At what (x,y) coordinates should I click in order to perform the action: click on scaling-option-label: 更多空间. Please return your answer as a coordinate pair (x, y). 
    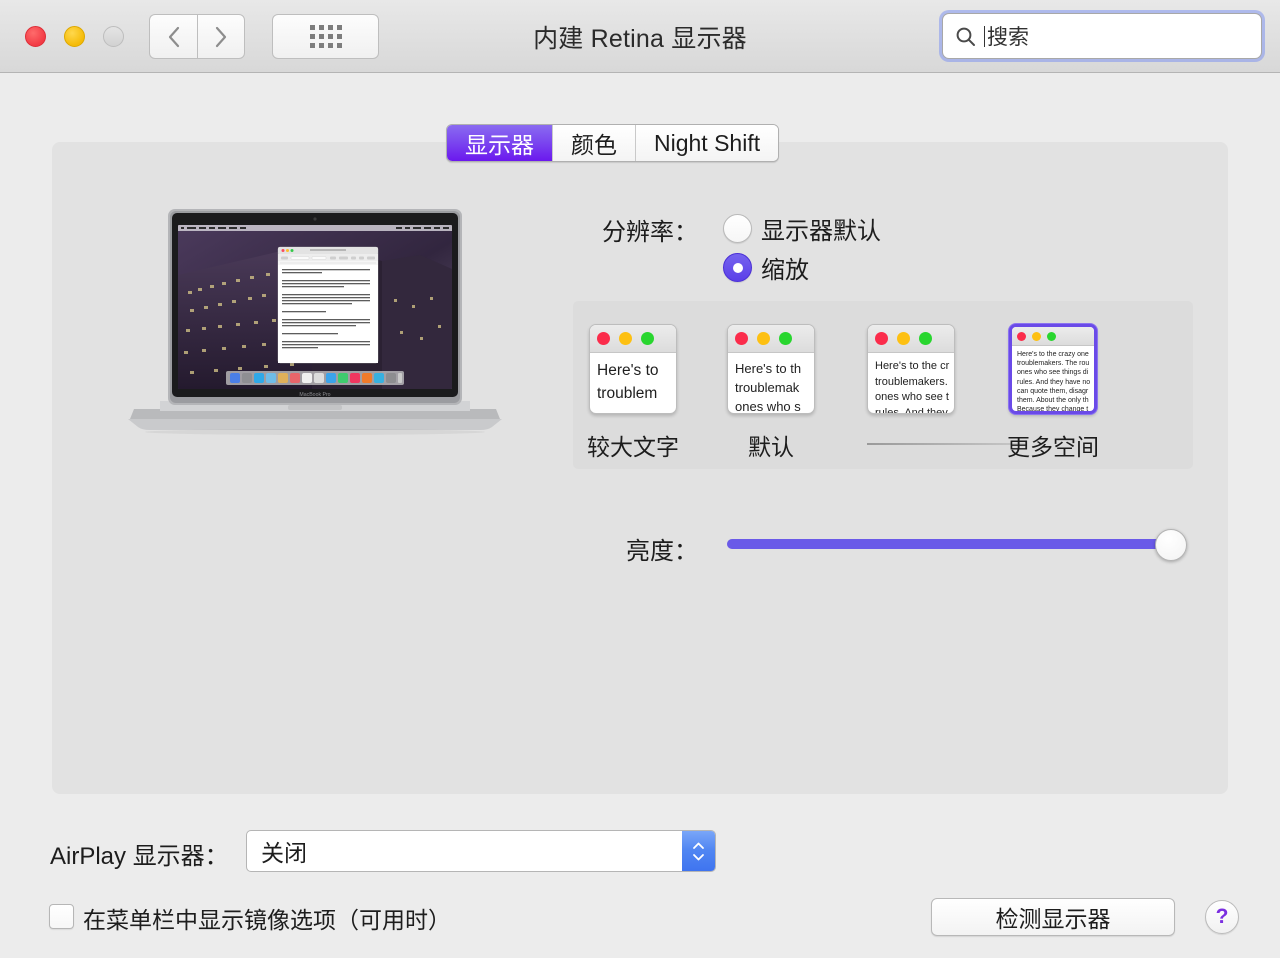
    Looking at the image, I should click on (1053, 447).